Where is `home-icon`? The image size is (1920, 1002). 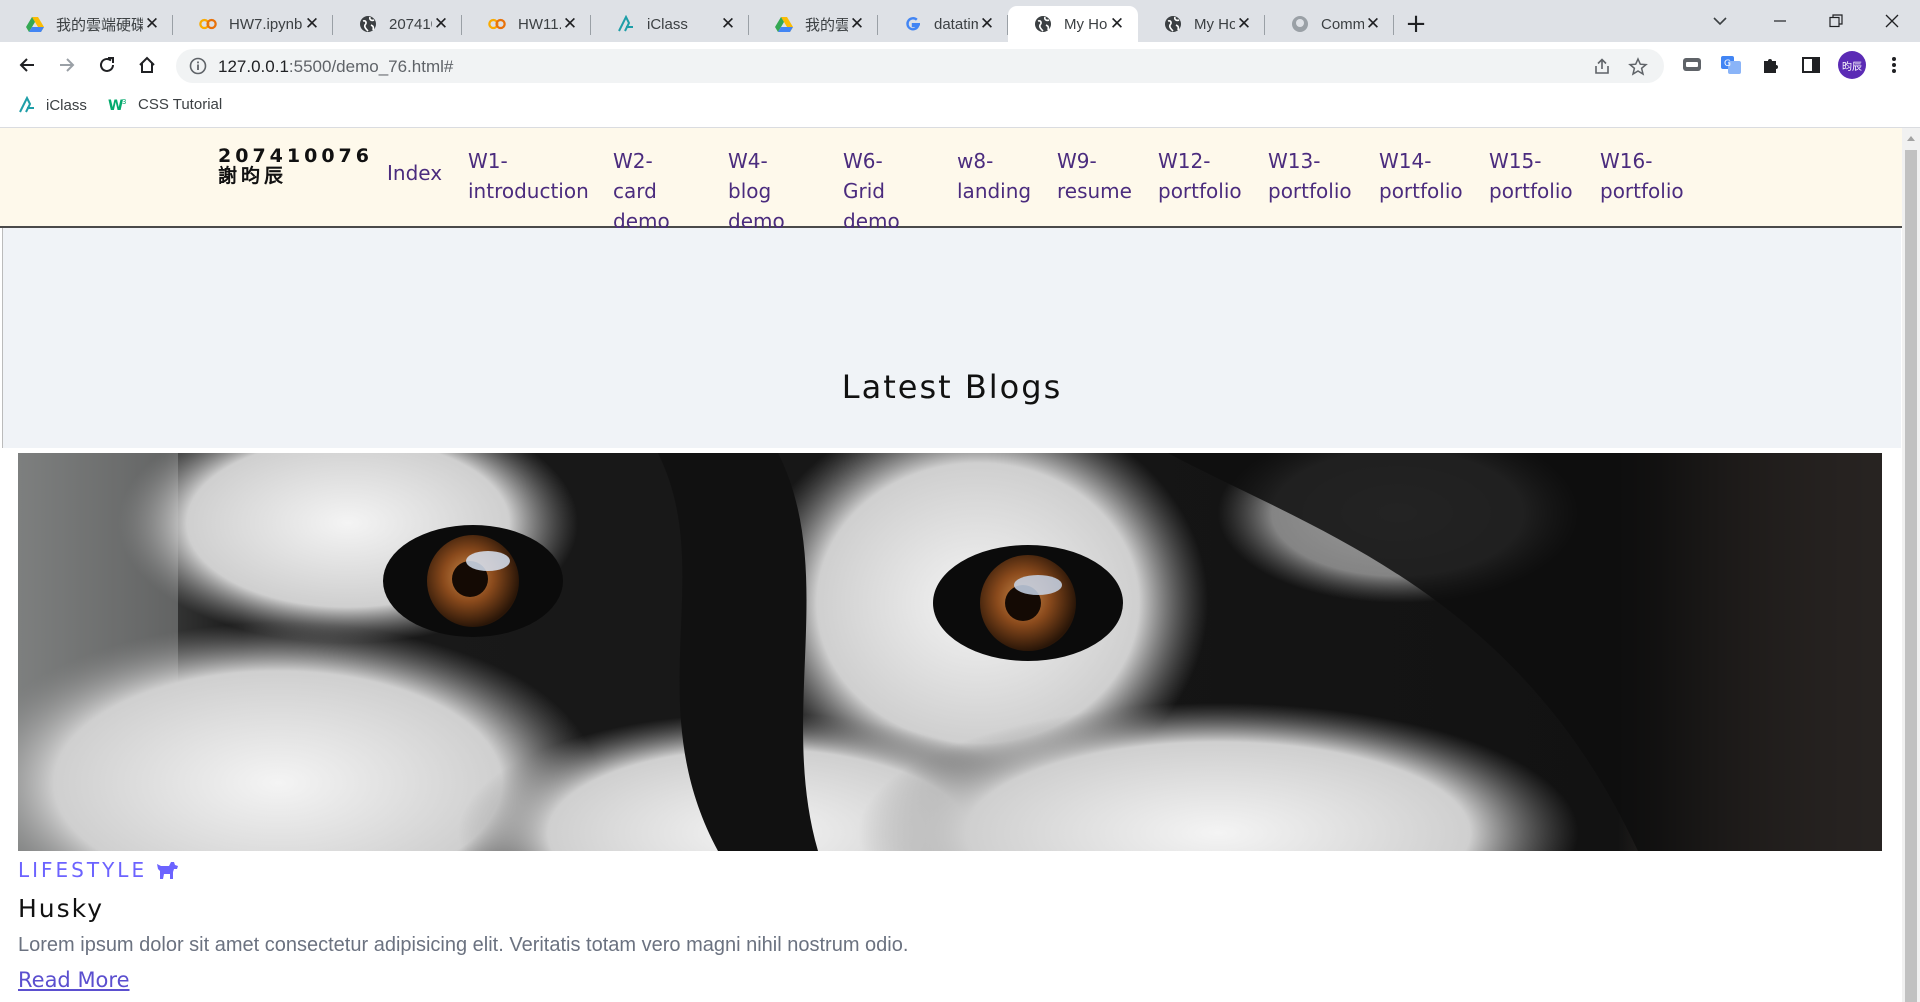 home-icon is located at coordinates (147, 64).